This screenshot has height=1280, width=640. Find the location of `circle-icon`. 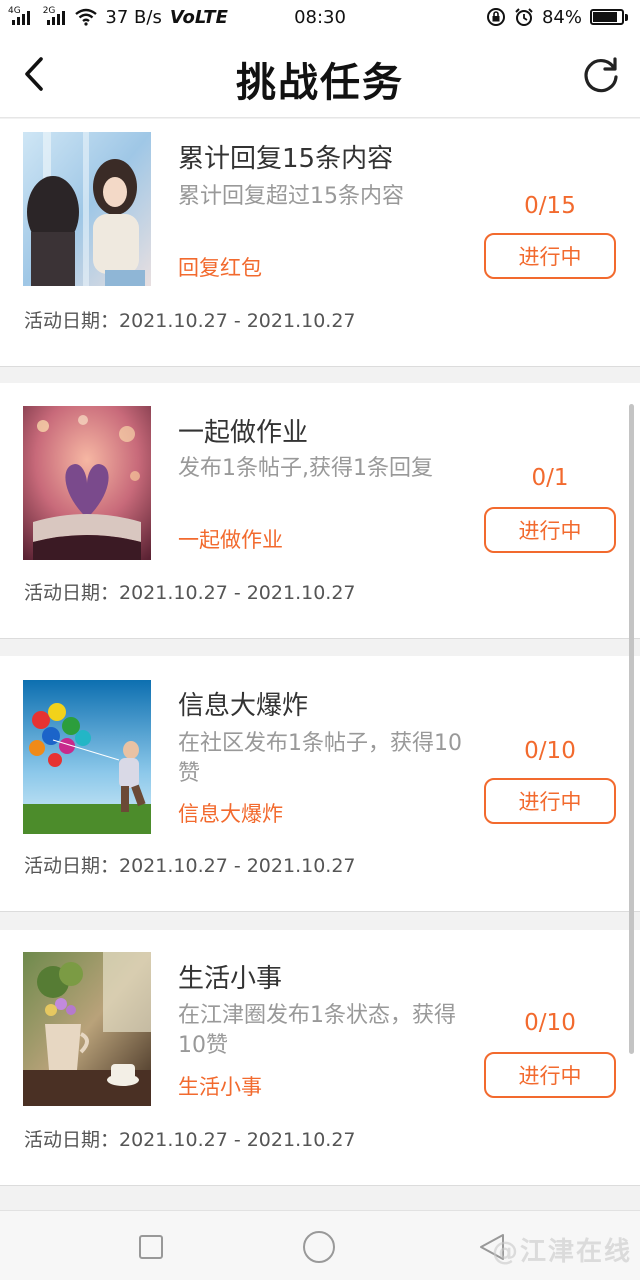

circle-icon is located at coordinates (319, 1247).